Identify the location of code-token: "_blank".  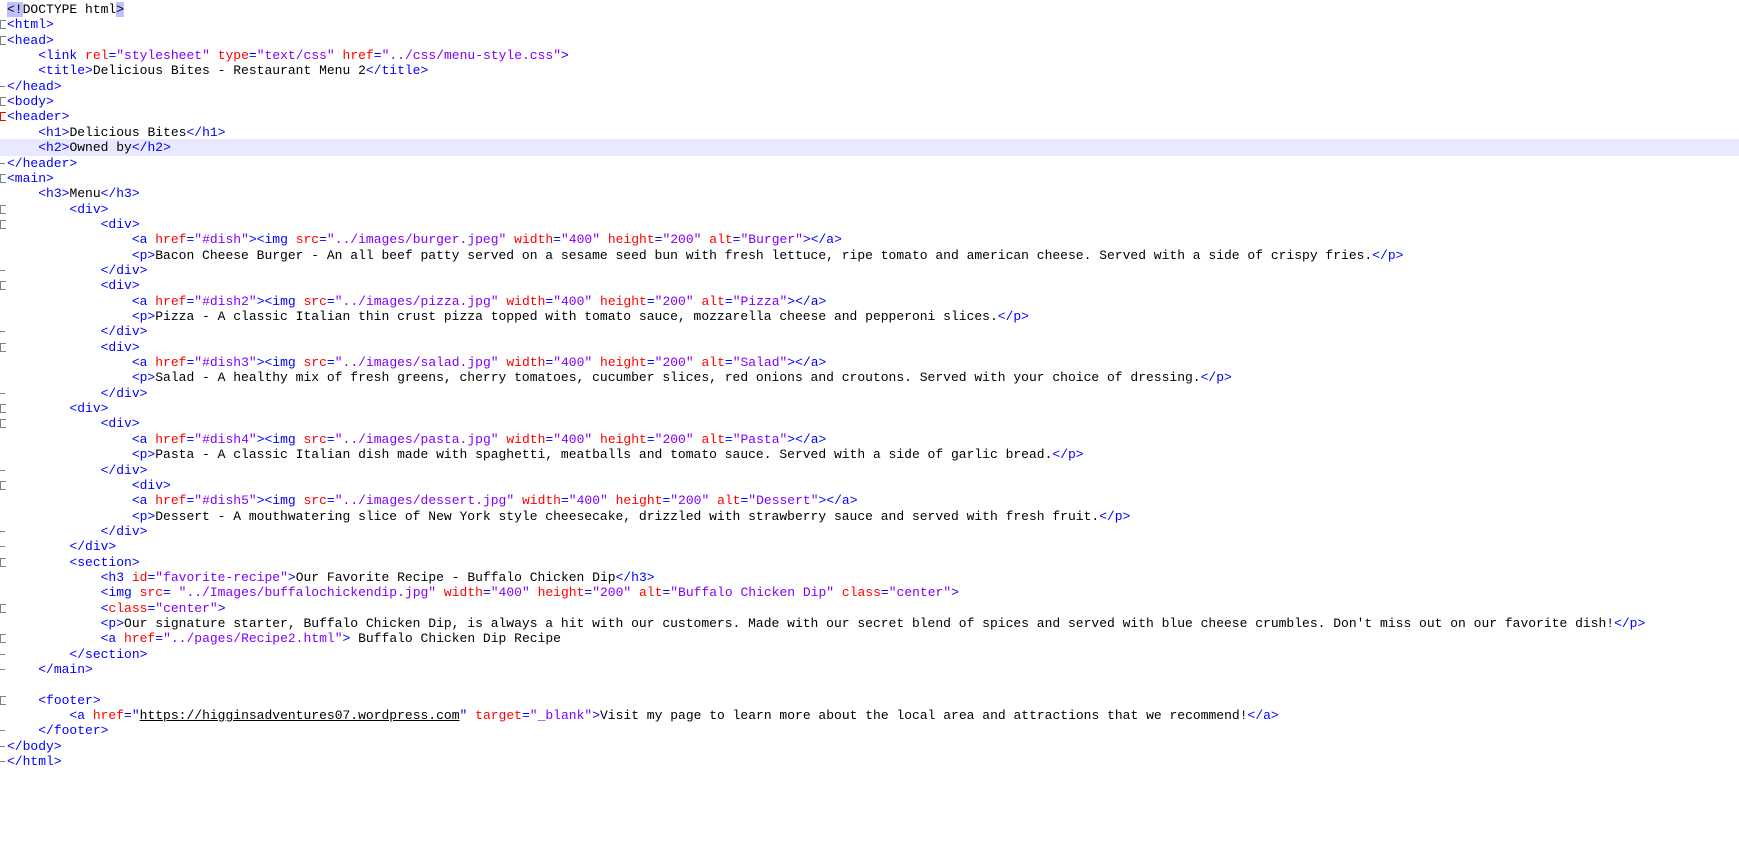
(561, 716).